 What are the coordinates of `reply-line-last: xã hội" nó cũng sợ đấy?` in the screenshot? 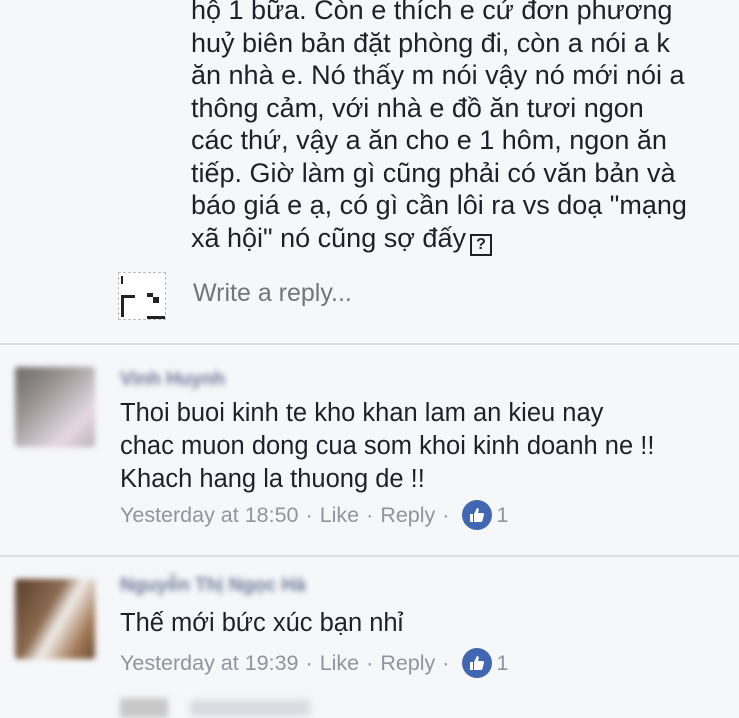 It's located at (461, 239).